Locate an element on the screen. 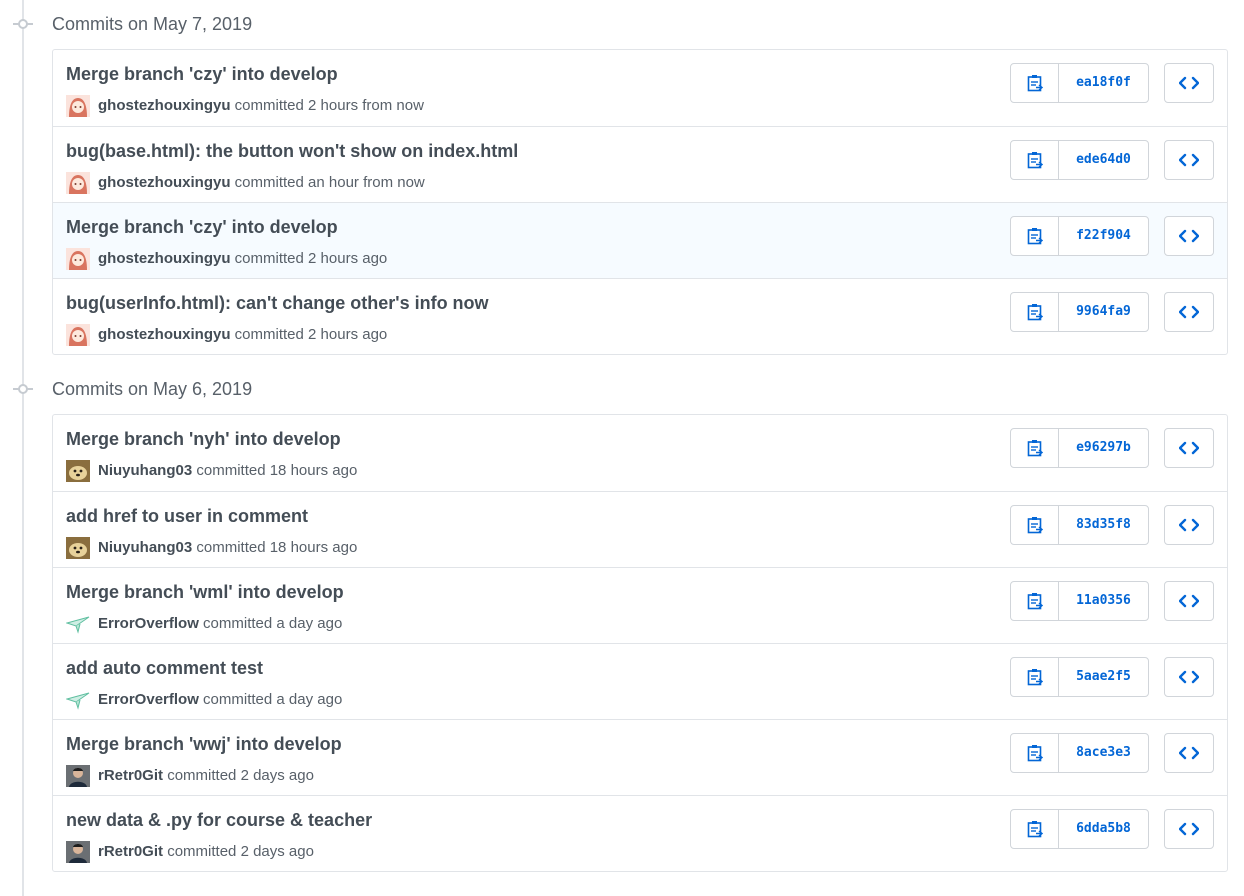 This screenshot has height=896, width=1244. sha-button-group: 5aae2f5 is located at coordinates (1079, 677).